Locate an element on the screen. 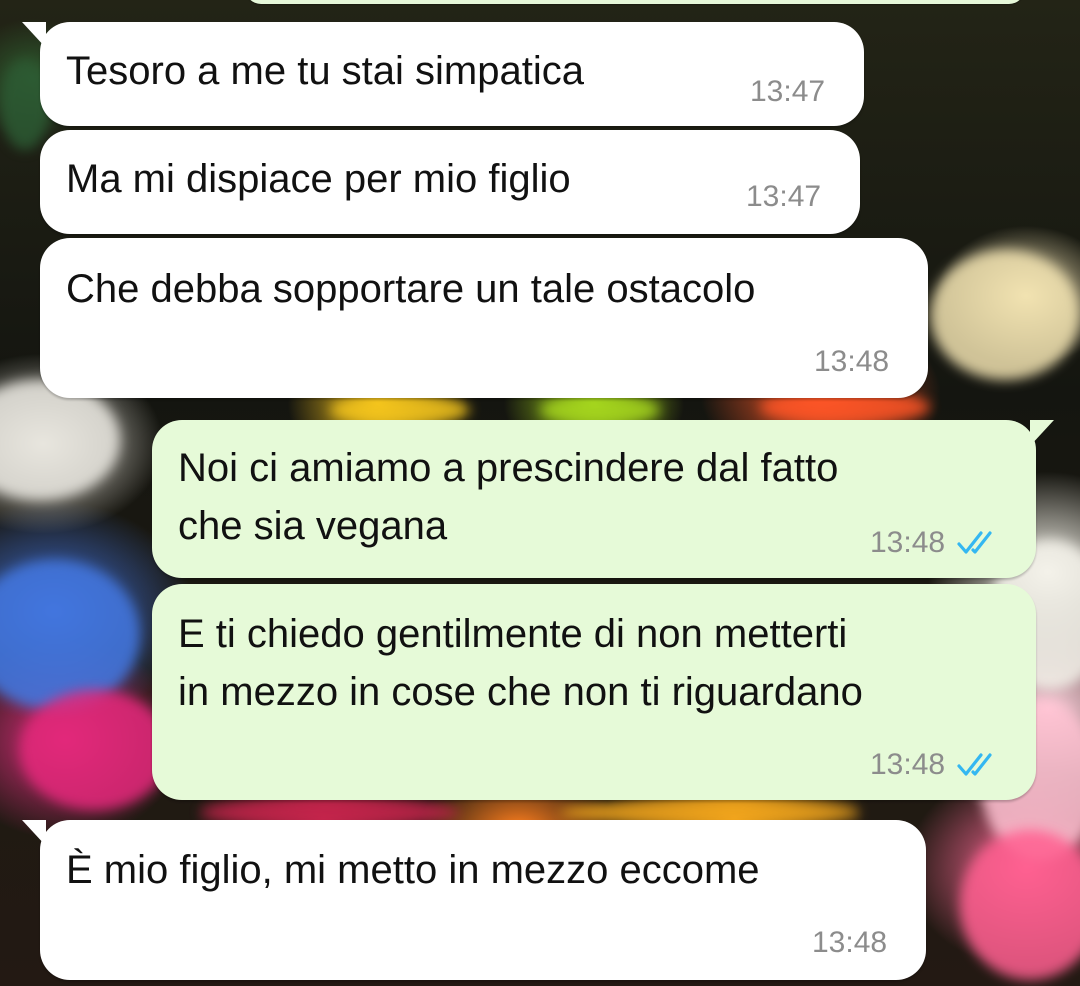 This screenshot has height=986, width=1080. message-line: E ti chiedo gentilmente di non metterti is located at coordinates (513, 634).